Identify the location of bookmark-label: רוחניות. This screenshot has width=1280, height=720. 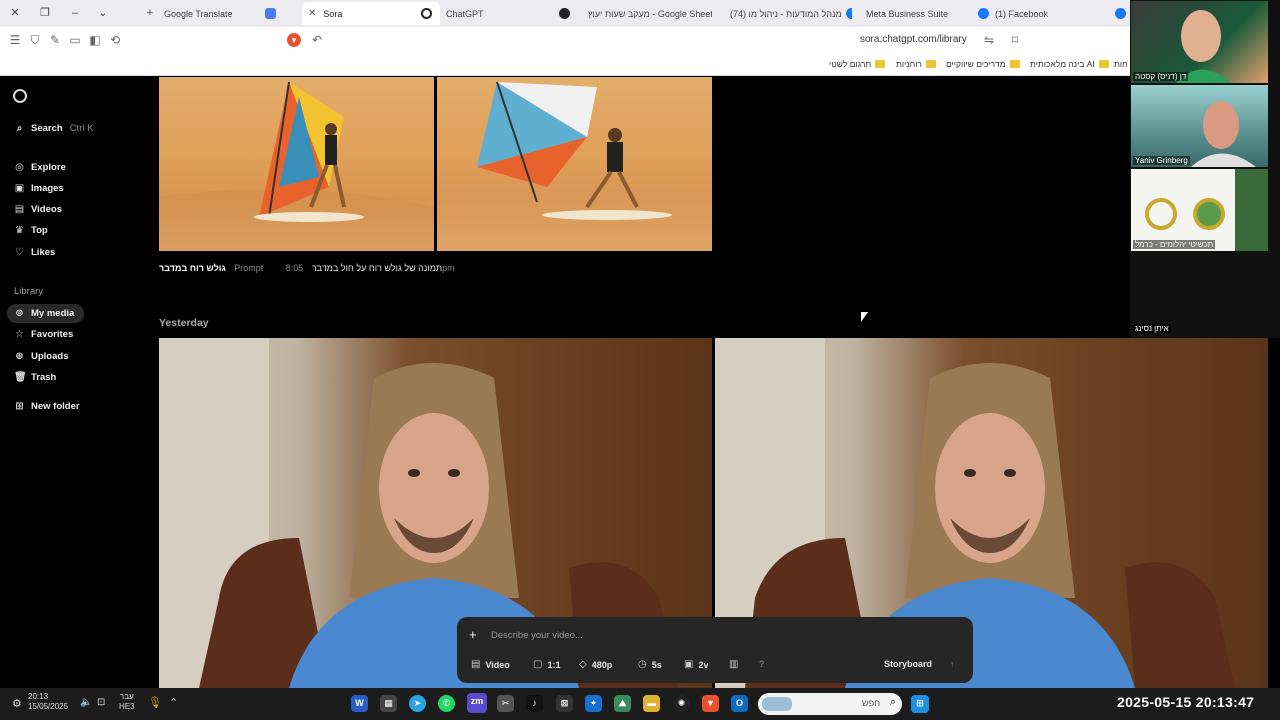
(909, 64).